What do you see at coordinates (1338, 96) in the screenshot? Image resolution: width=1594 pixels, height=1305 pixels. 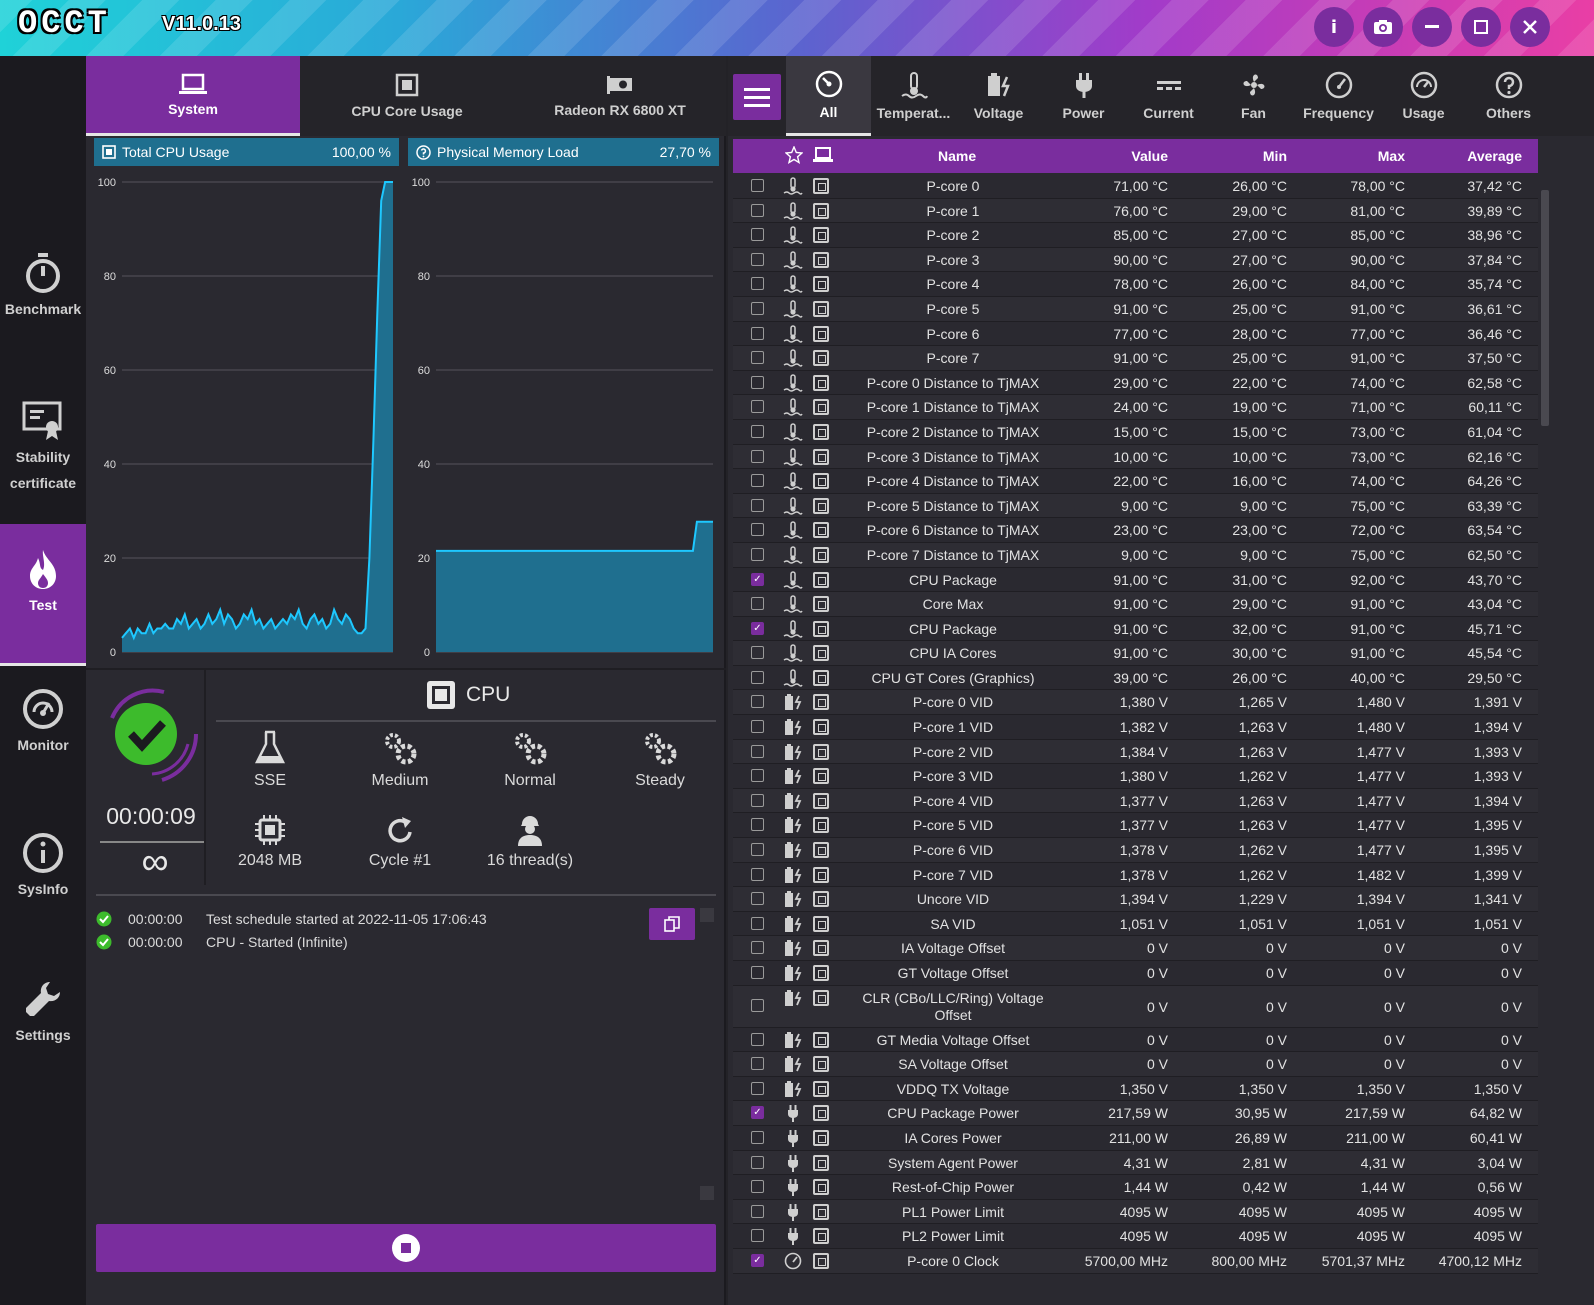 I see `tab-frequency: Frequency` at bounding box center [1338, 96].